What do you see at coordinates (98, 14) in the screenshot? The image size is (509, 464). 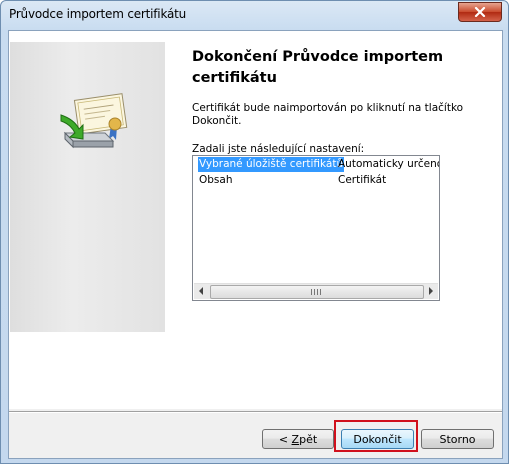 I see `window-title: Průvodce importem certifikátu` at bounding box center [98, 14].